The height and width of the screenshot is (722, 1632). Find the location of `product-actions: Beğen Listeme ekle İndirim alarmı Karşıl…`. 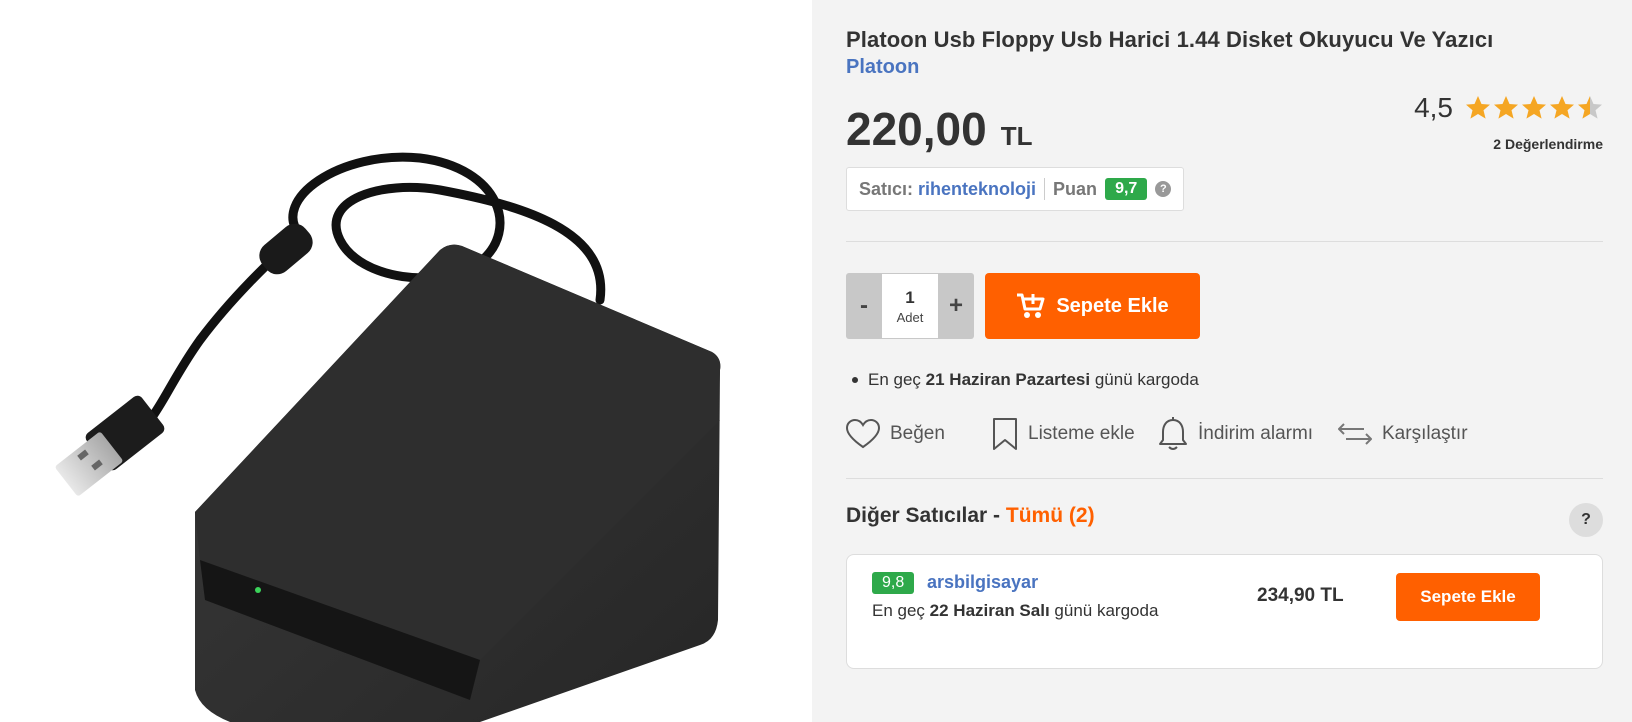

product-actions: Beğen Listeme ekle İndirim alarmı Karşıl… is located at coordinates (1157, 434).